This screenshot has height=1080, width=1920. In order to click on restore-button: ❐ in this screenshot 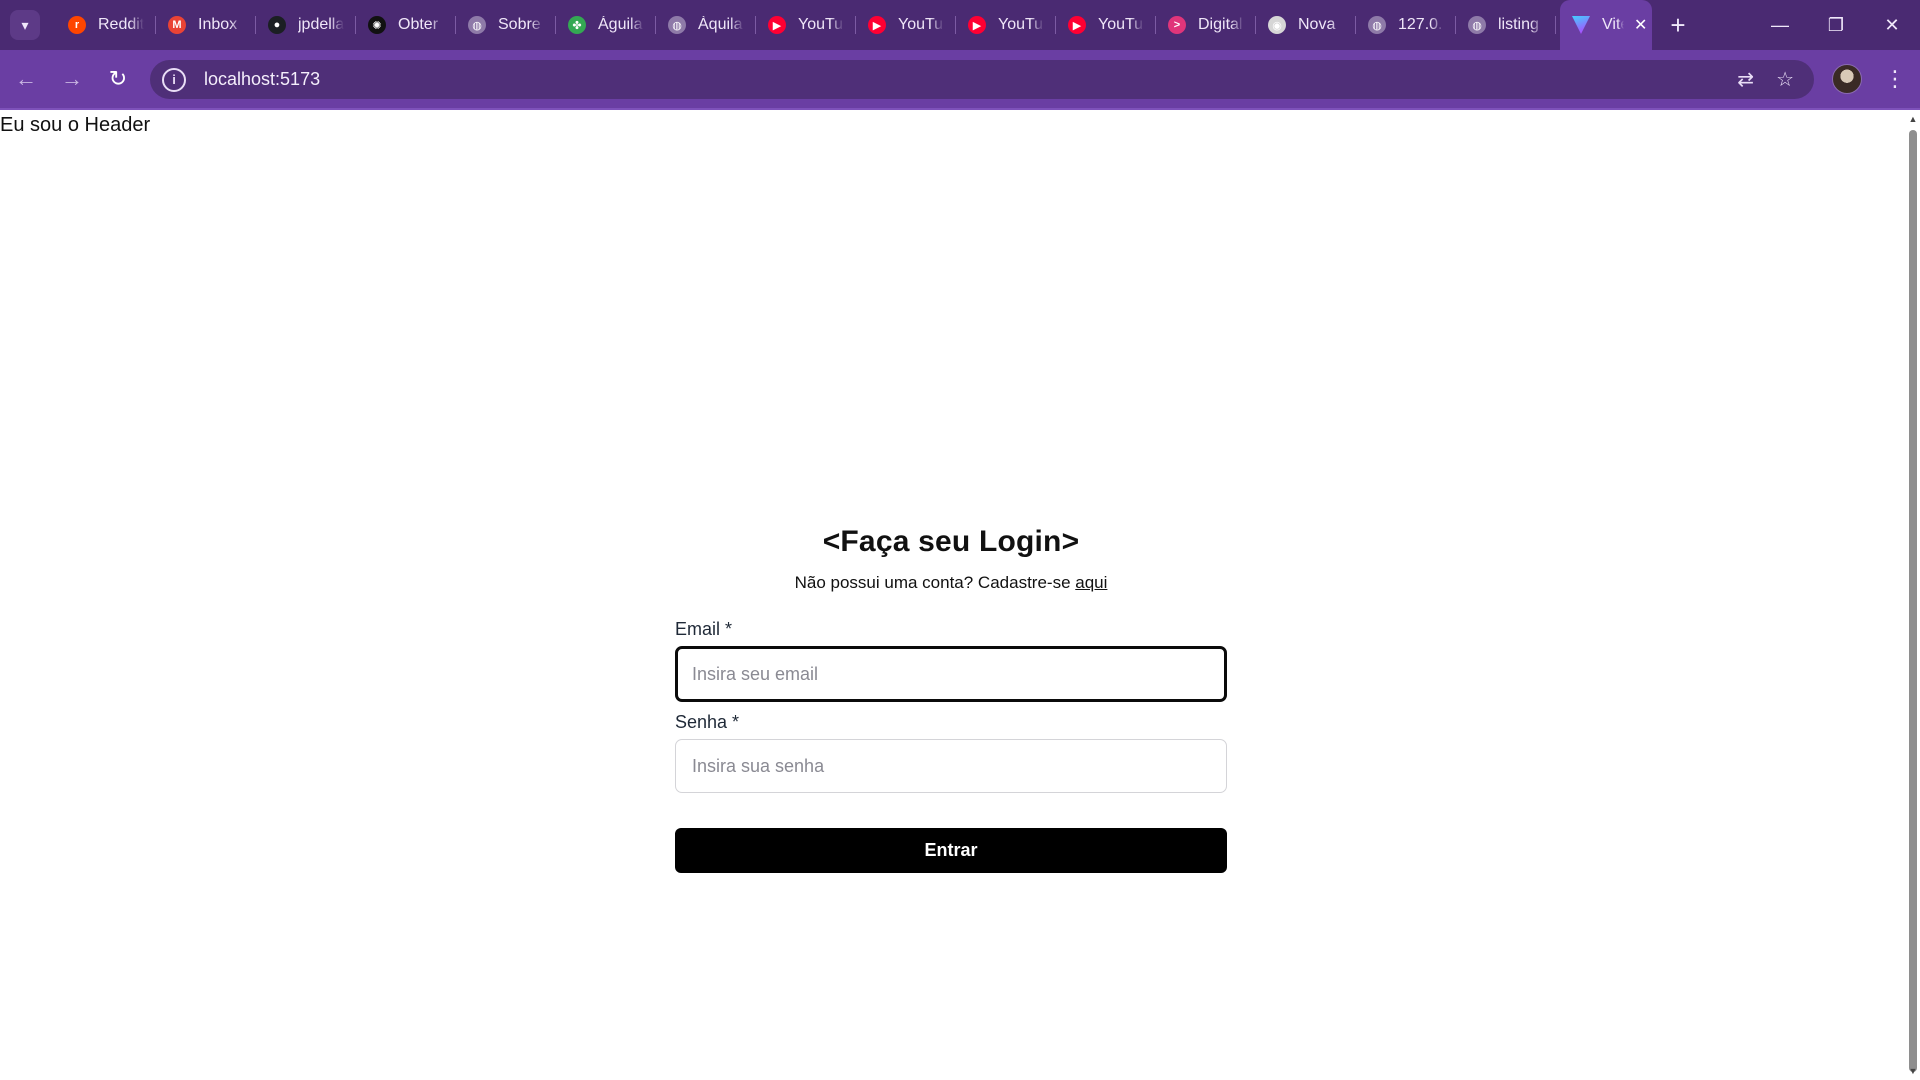, I will do `click(1836, 25)`.